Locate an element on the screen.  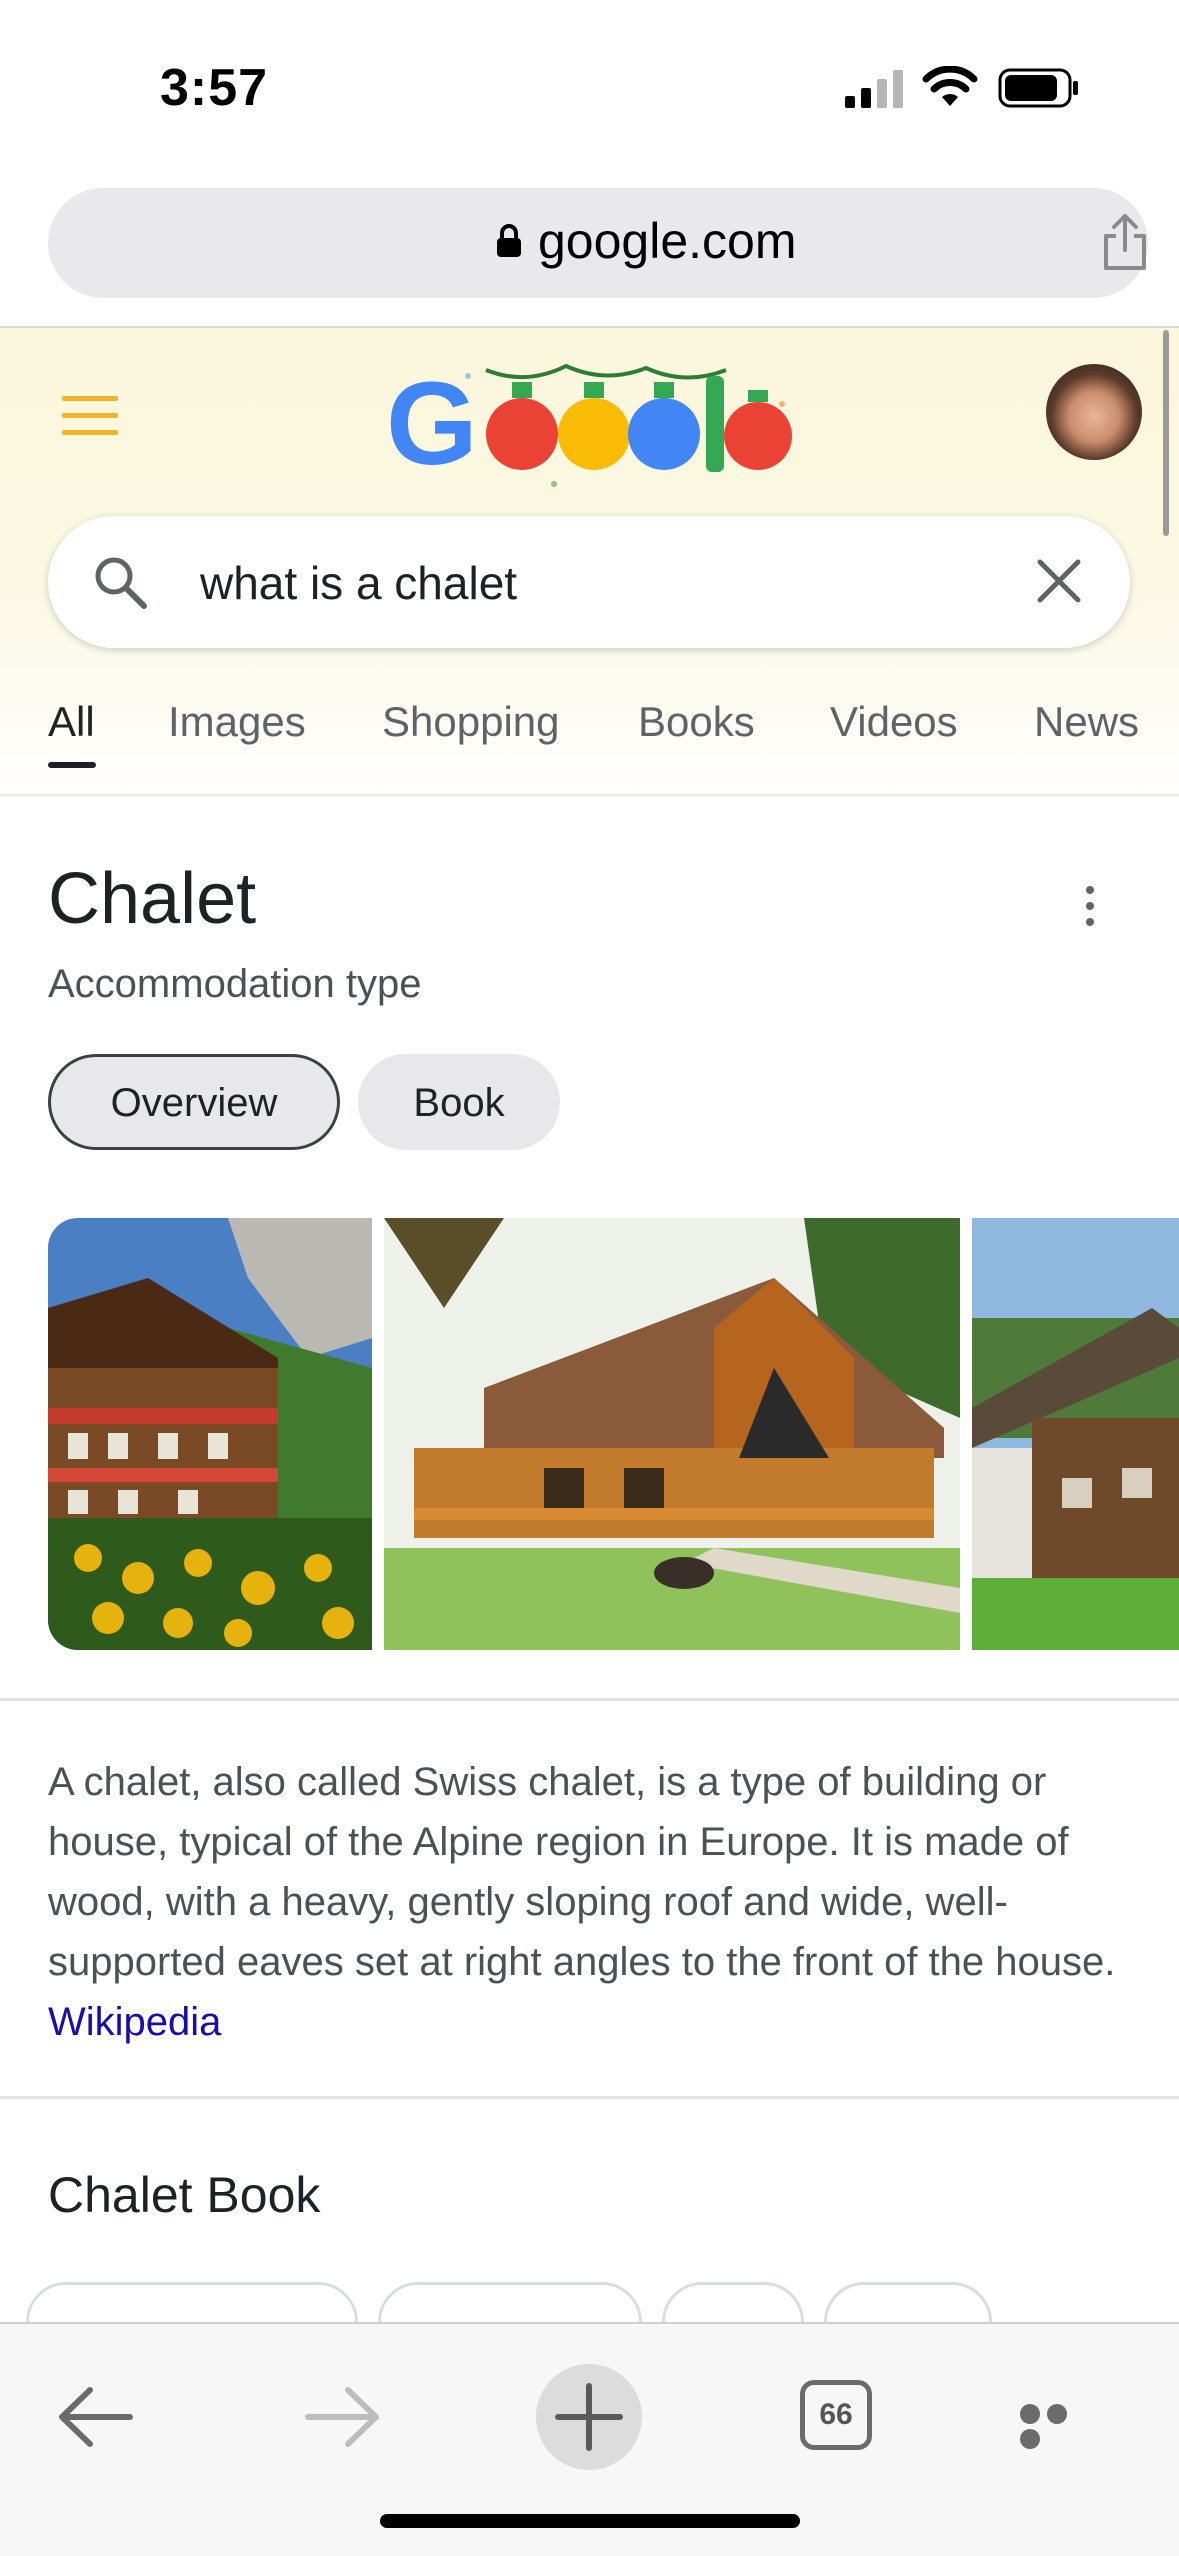
address-bar: google.com is located at coordinates (598, 243).